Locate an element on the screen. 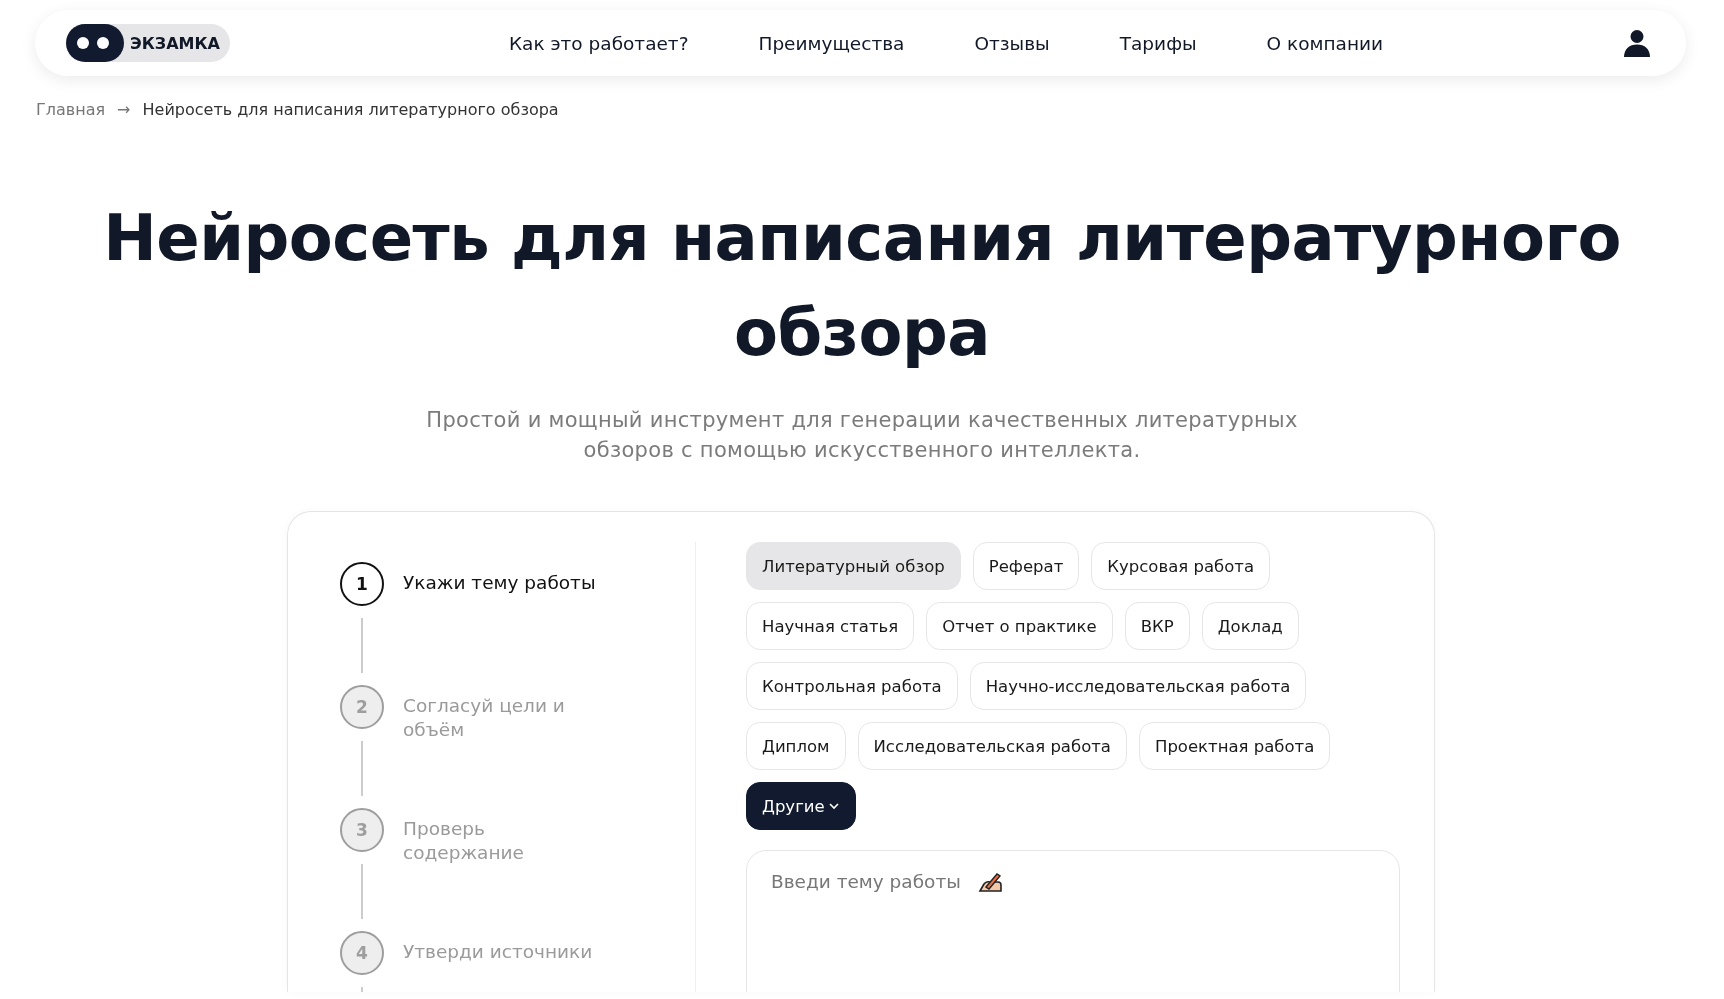  work-type-chip: Научно-исследовательская работа is located at coordinates (1138, 686).